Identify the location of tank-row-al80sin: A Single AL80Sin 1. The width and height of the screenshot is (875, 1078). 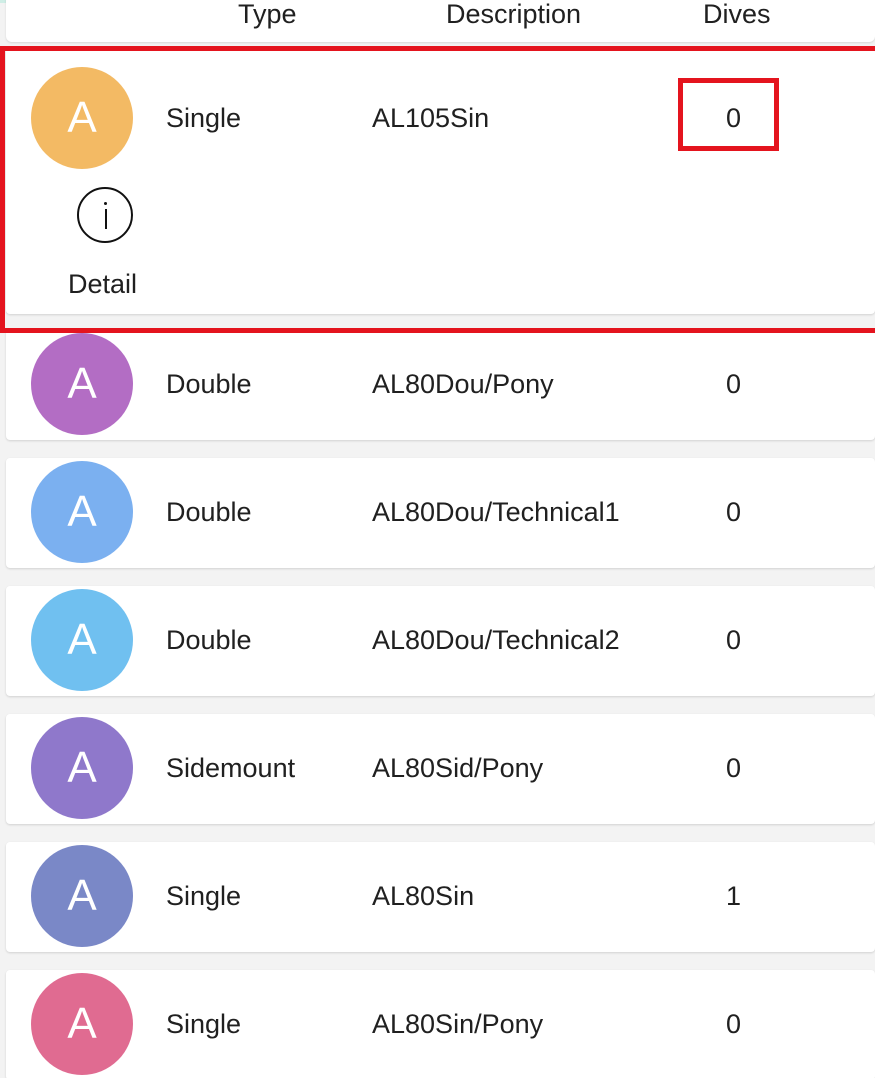
(440, 897).